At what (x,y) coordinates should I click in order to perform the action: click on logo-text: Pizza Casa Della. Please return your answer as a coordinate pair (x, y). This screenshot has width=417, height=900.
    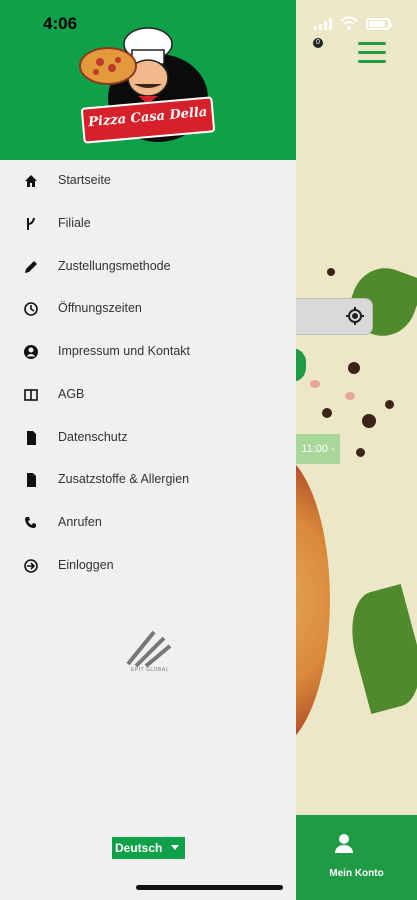
    Looking at the image, I should click on (147, 117).